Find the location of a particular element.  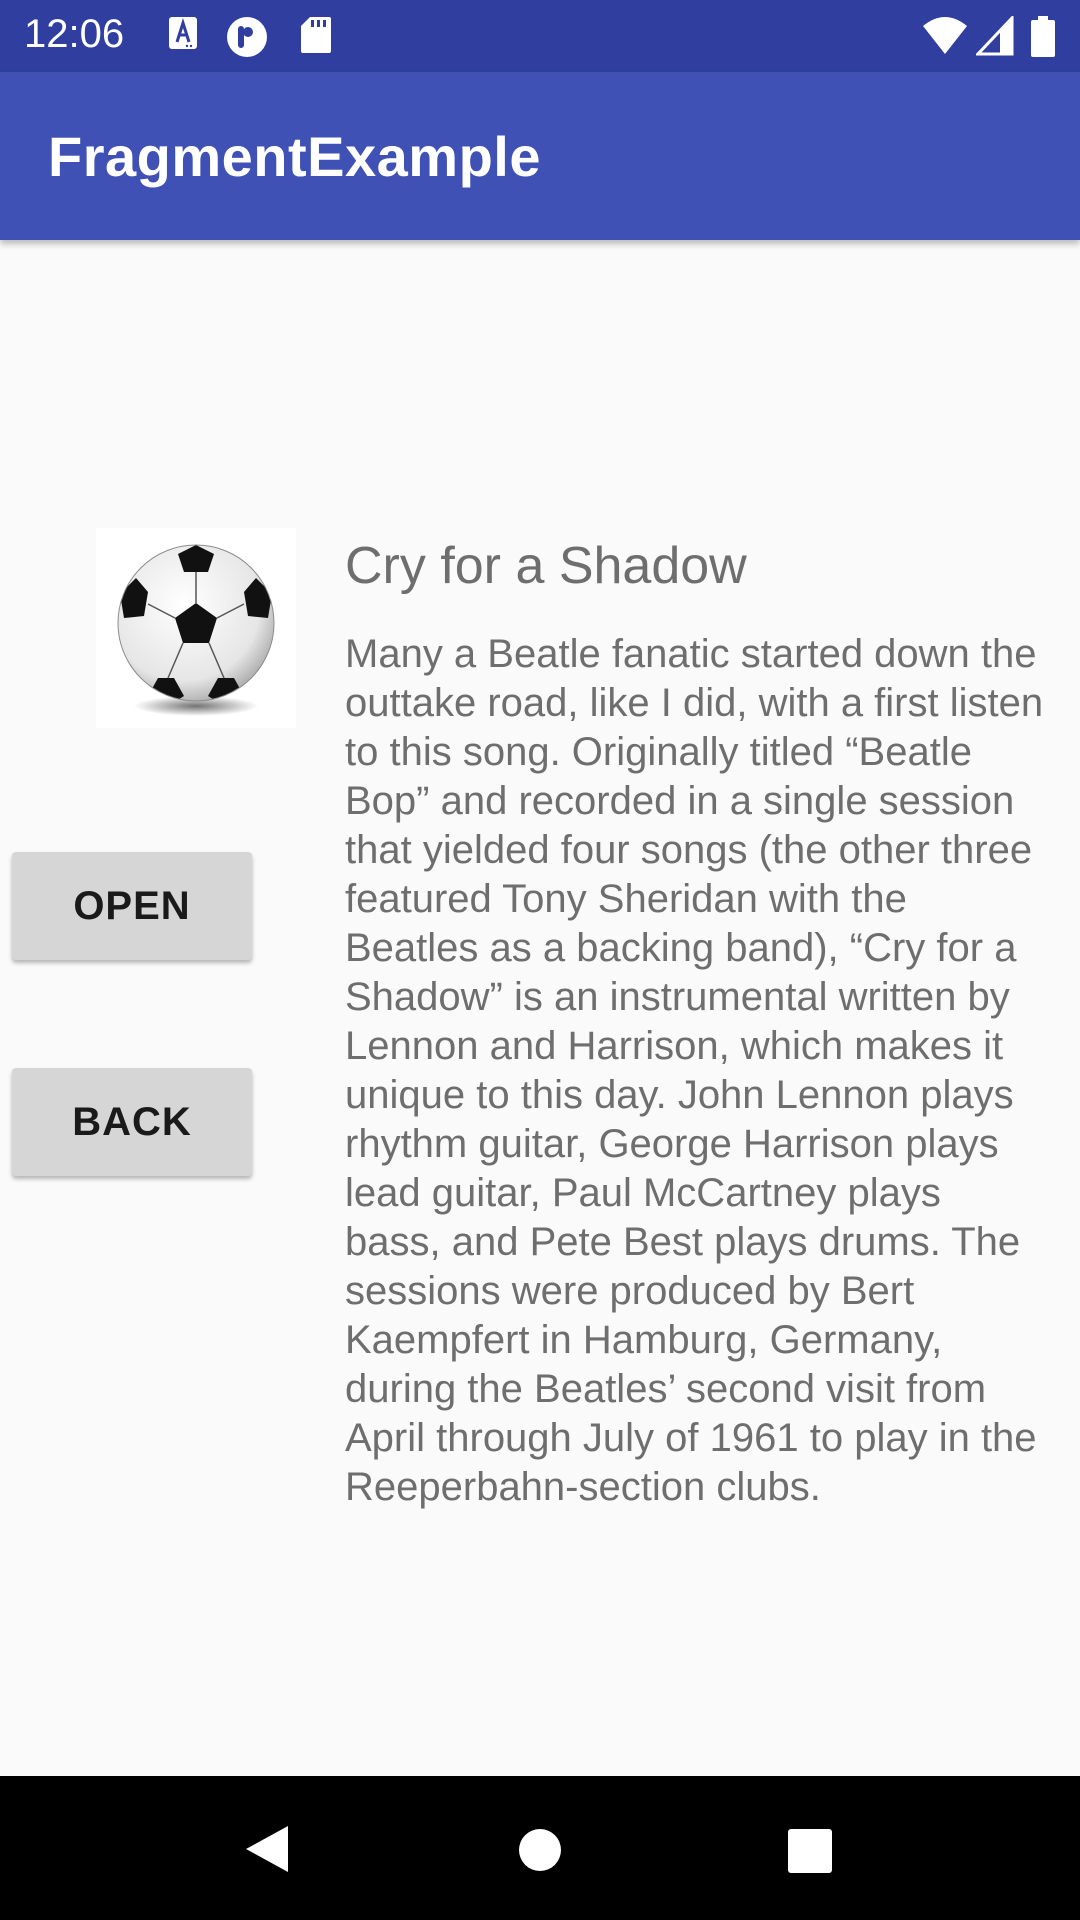

p-app-icon is located at coordinates (247, 37).